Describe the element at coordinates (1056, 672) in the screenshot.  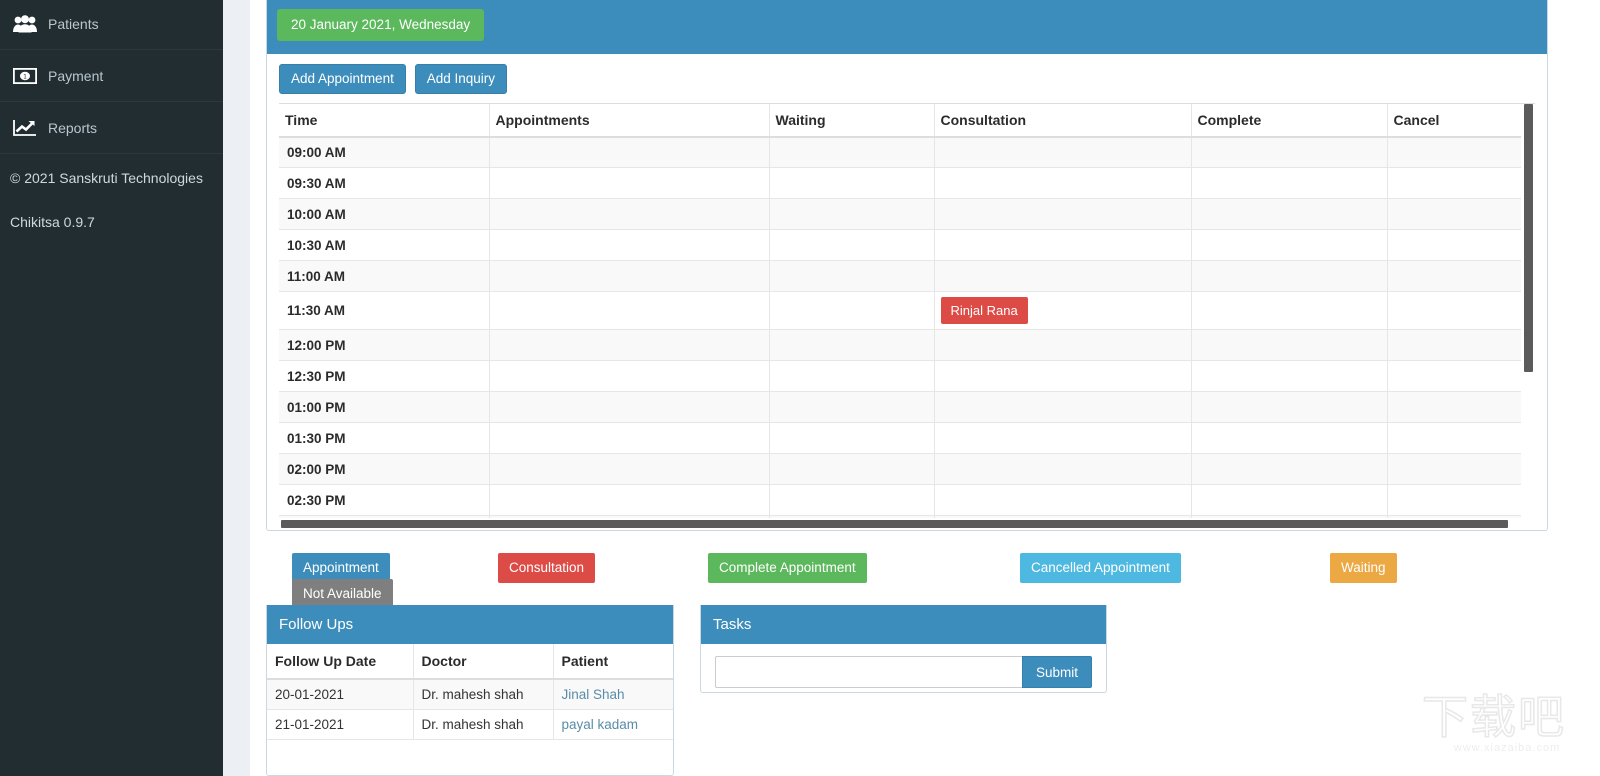
I see `task-submit-button: Submit` at that location.